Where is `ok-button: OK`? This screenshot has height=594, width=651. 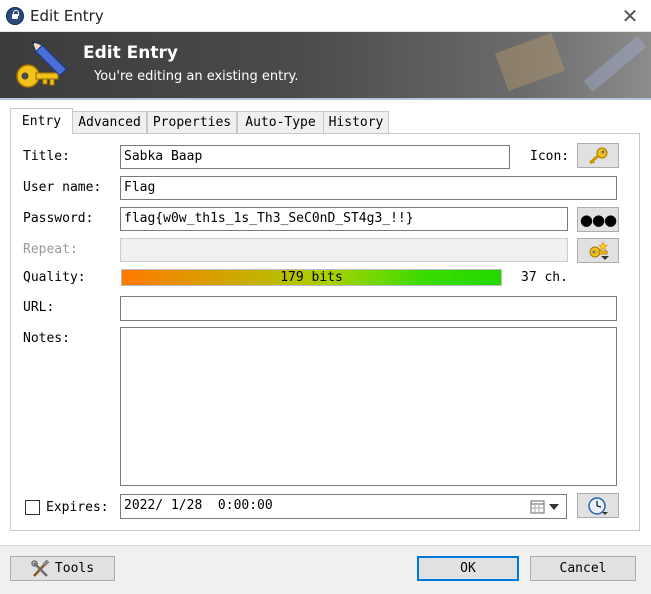
ok-button: OK is located at coordinates (468, 568).